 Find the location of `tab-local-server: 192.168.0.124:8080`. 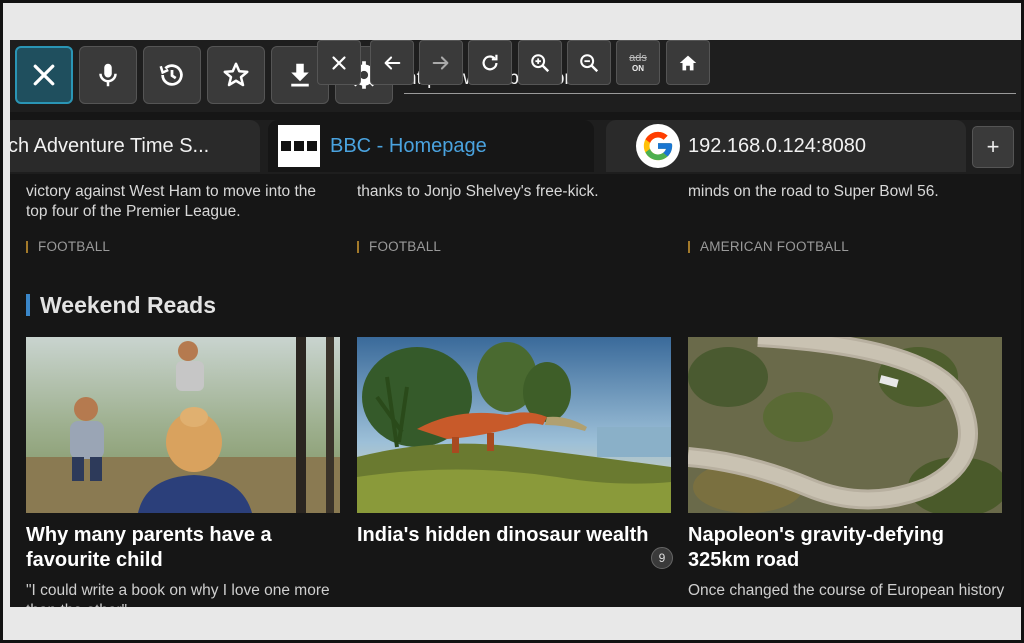

tab-local-server: 192.168.0.124:8080 is located at coordinates (786, 146).